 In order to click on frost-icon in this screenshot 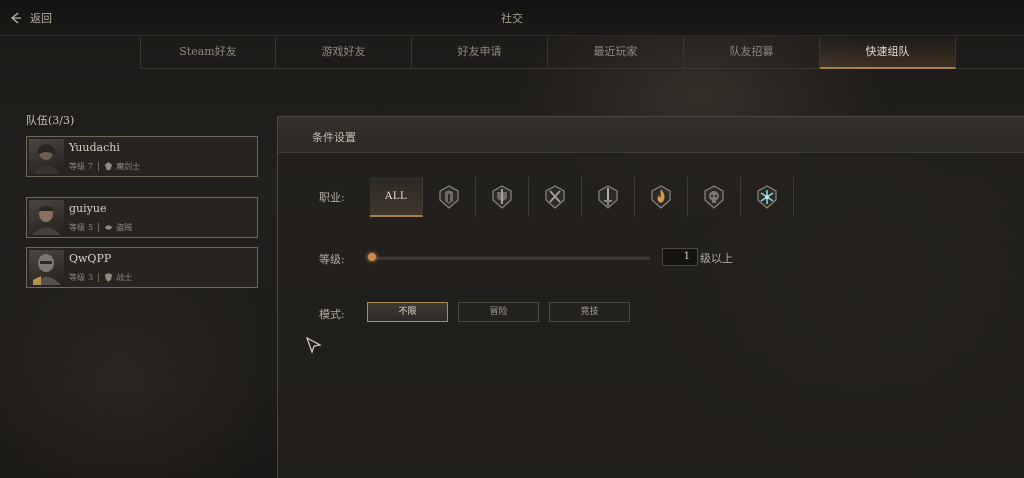, I will do `click(767, 197)`.